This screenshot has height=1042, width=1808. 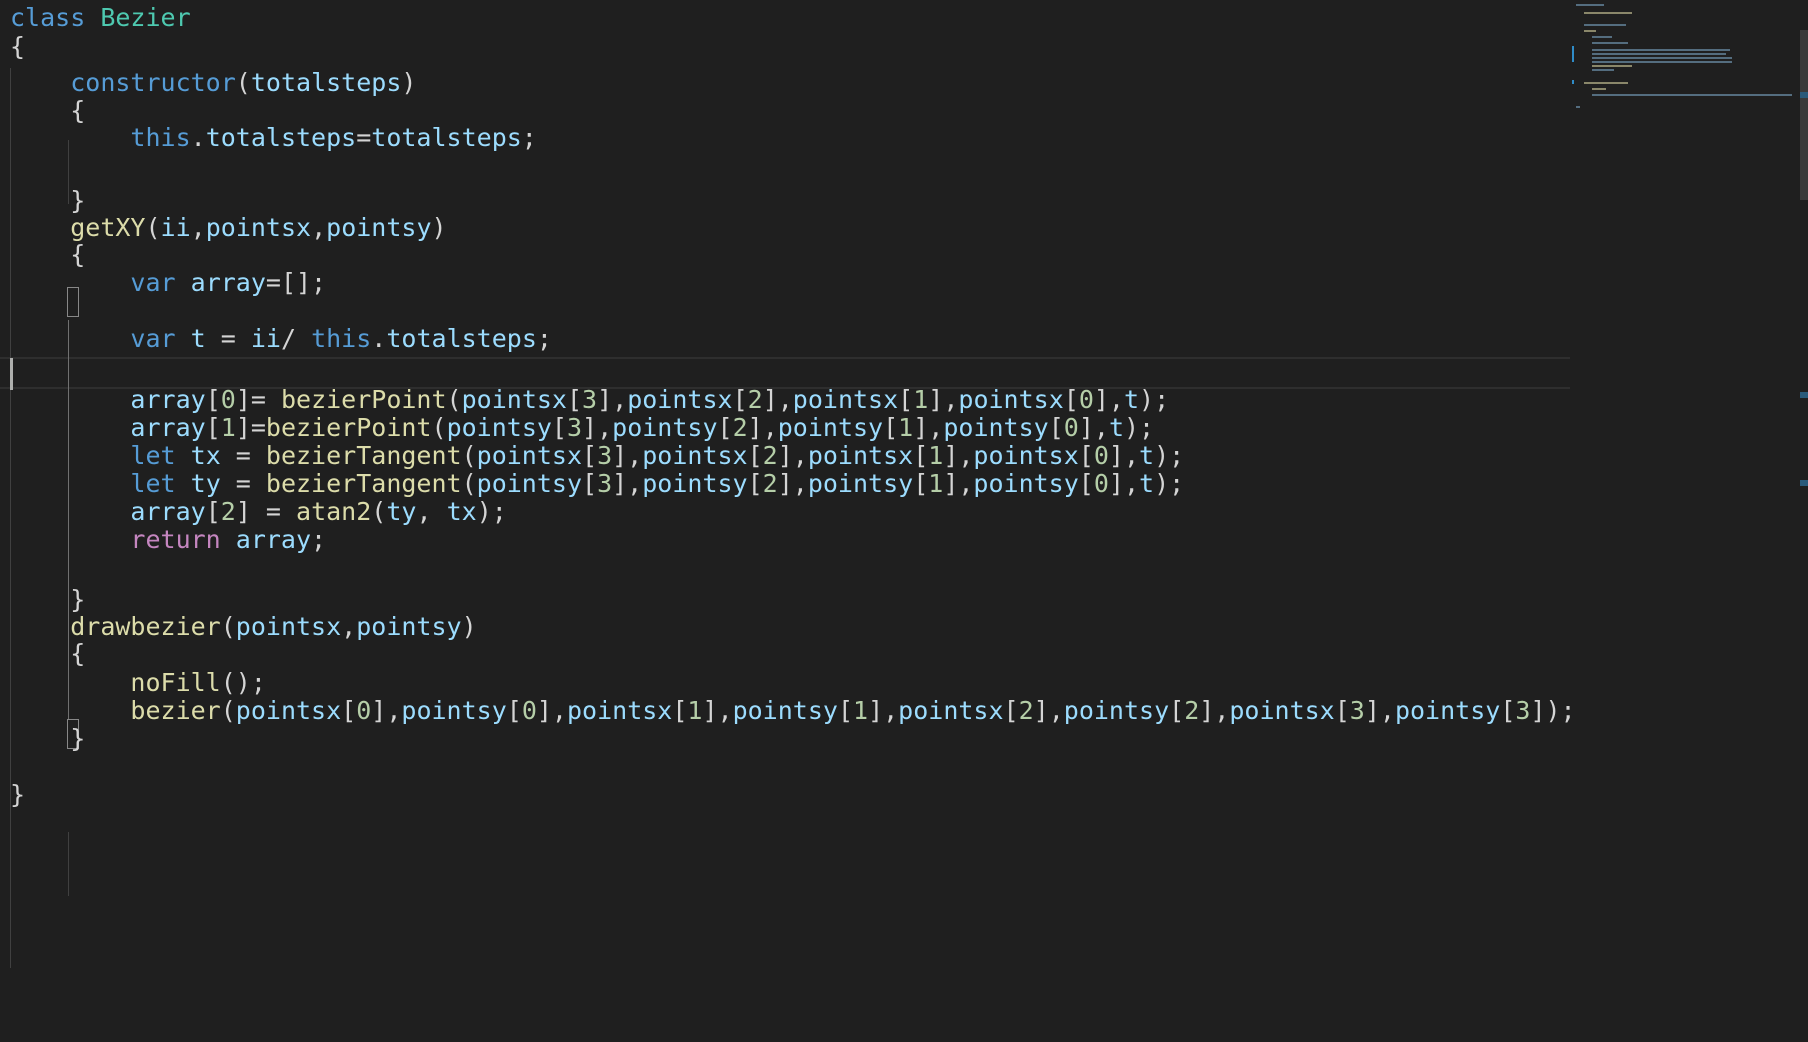 I want to click on code-line: class Bezier, so click(x=100, y=18).